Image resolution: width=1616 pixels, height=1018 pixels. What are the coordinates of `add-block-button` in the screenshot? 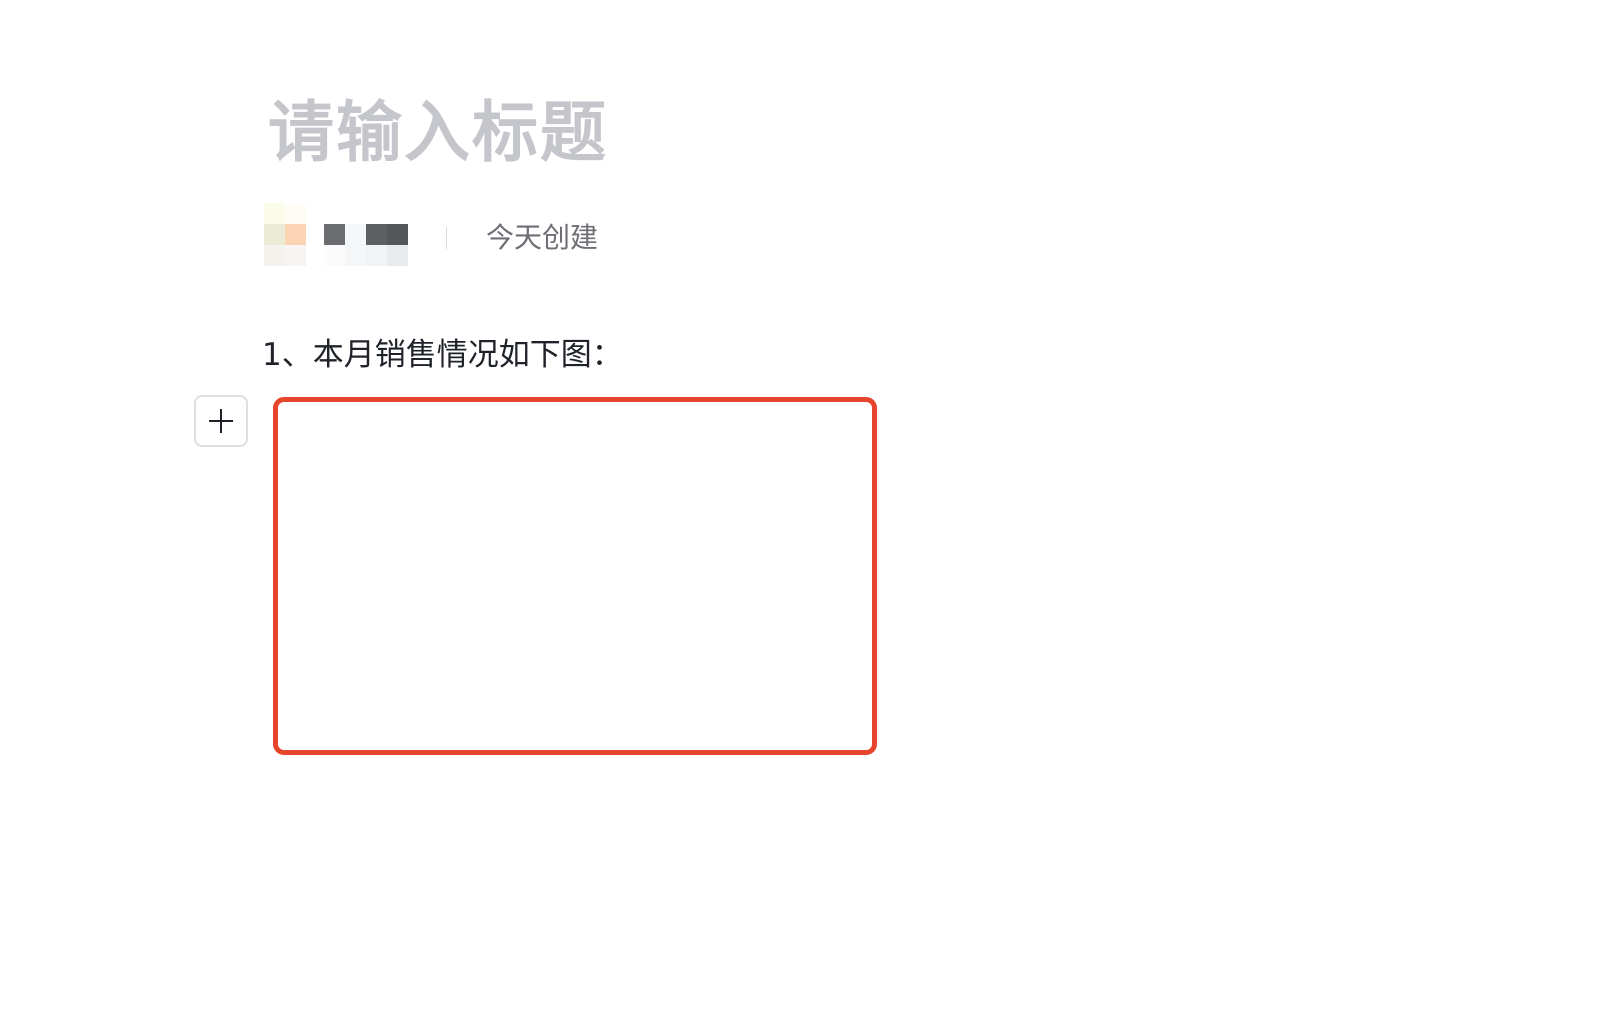 It's located at (221, 421).